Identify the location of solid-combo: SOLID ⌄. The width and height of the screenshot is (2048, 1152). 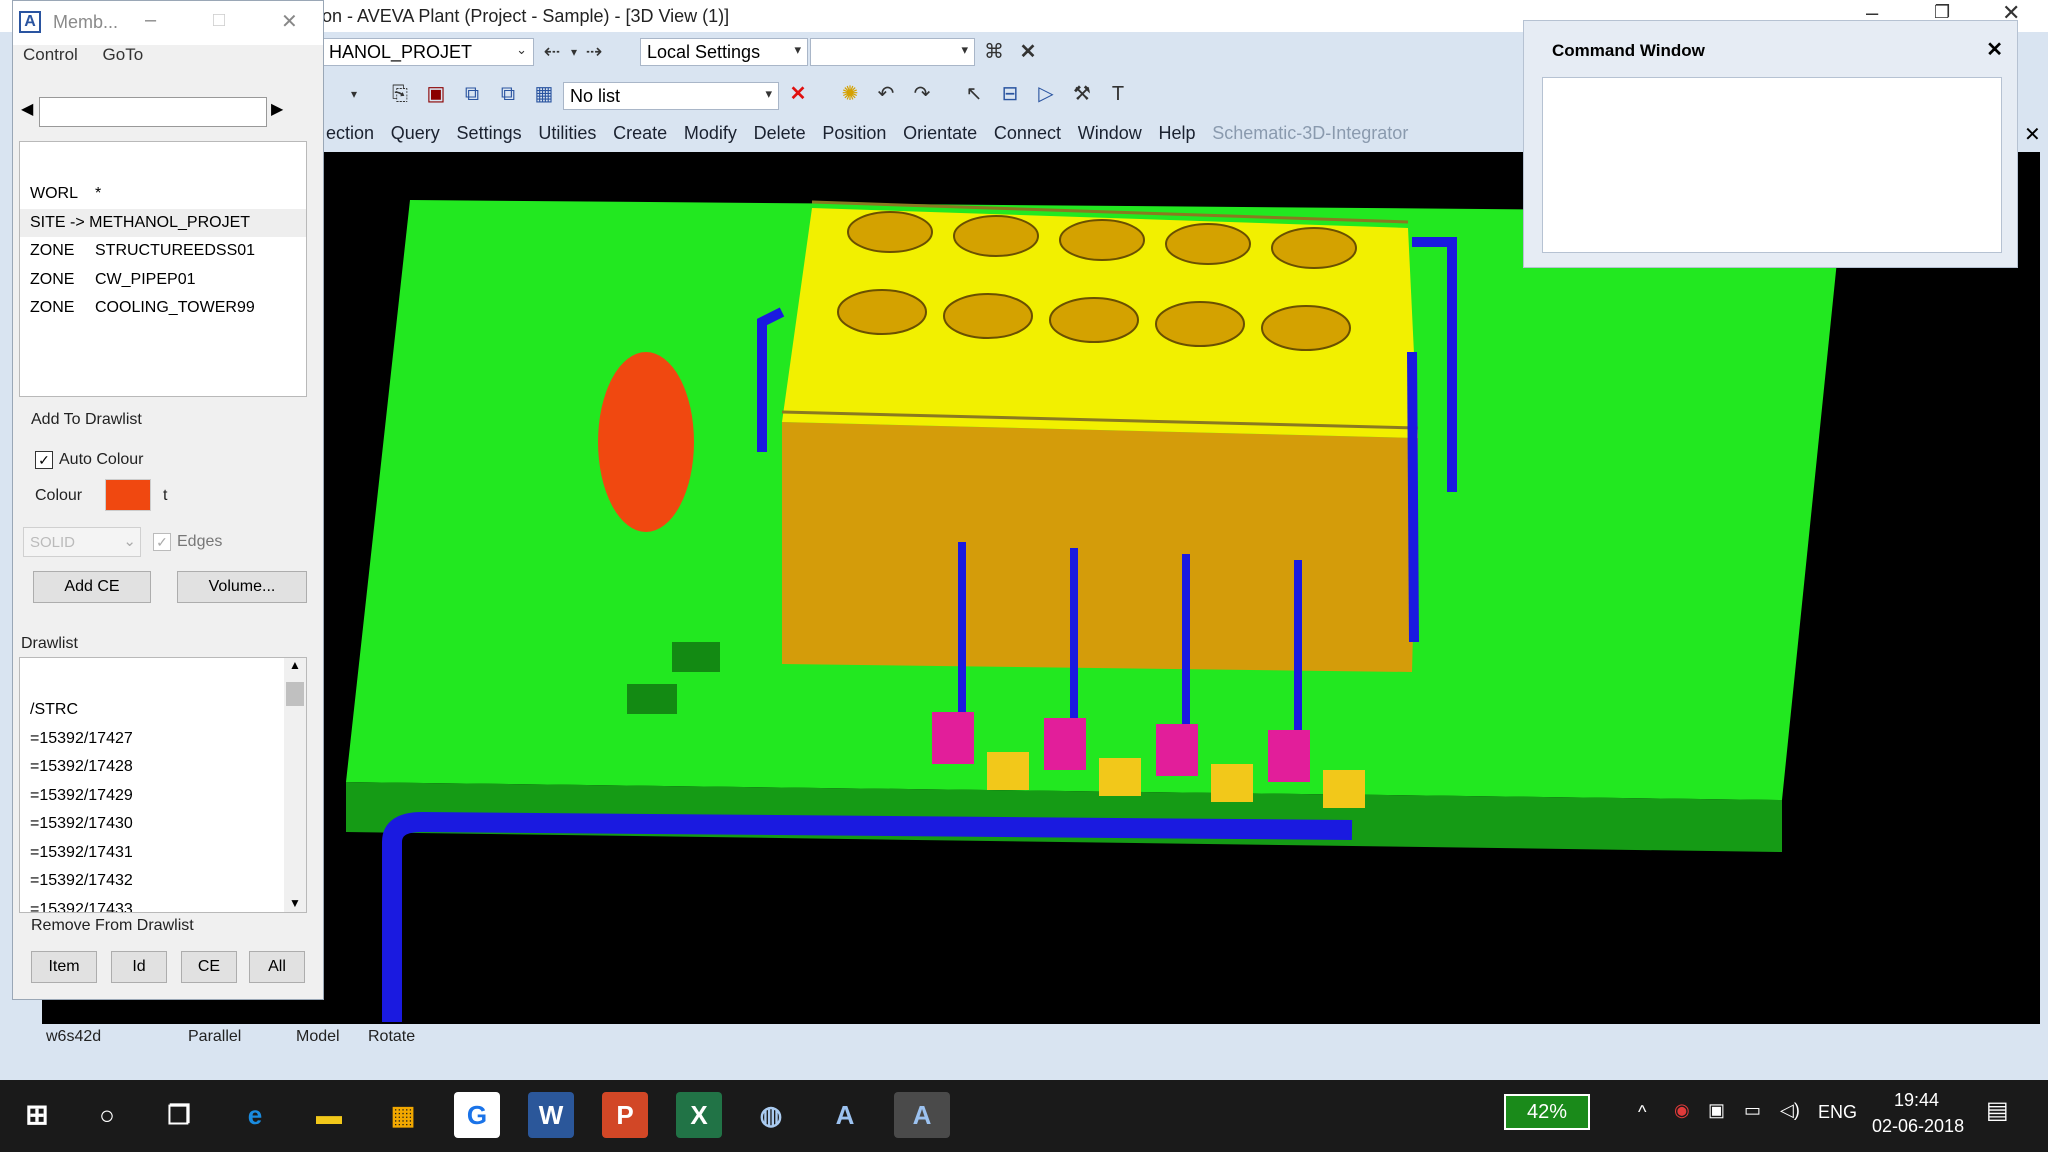
(82, 542).